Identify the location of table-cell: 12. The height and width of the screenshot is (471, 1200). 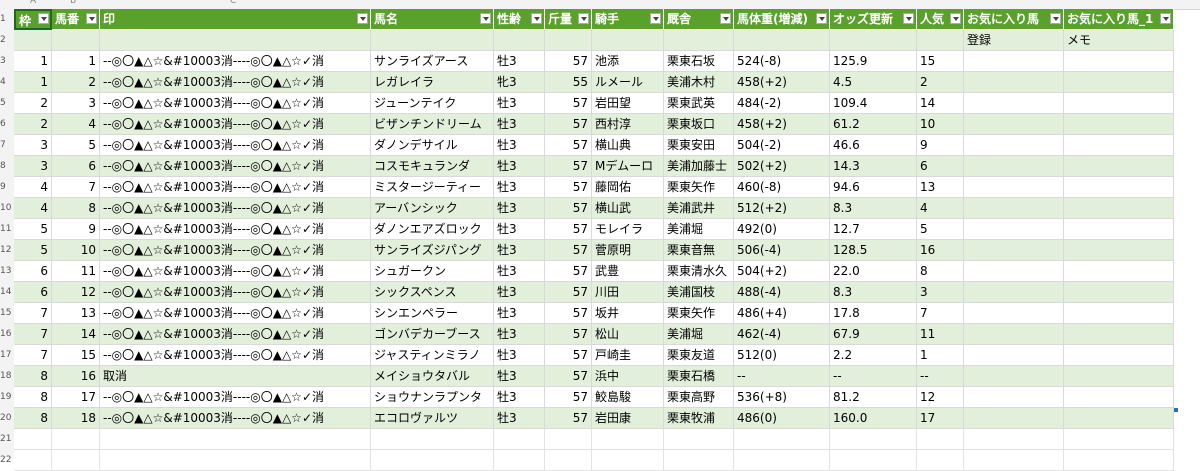
(76, 292).